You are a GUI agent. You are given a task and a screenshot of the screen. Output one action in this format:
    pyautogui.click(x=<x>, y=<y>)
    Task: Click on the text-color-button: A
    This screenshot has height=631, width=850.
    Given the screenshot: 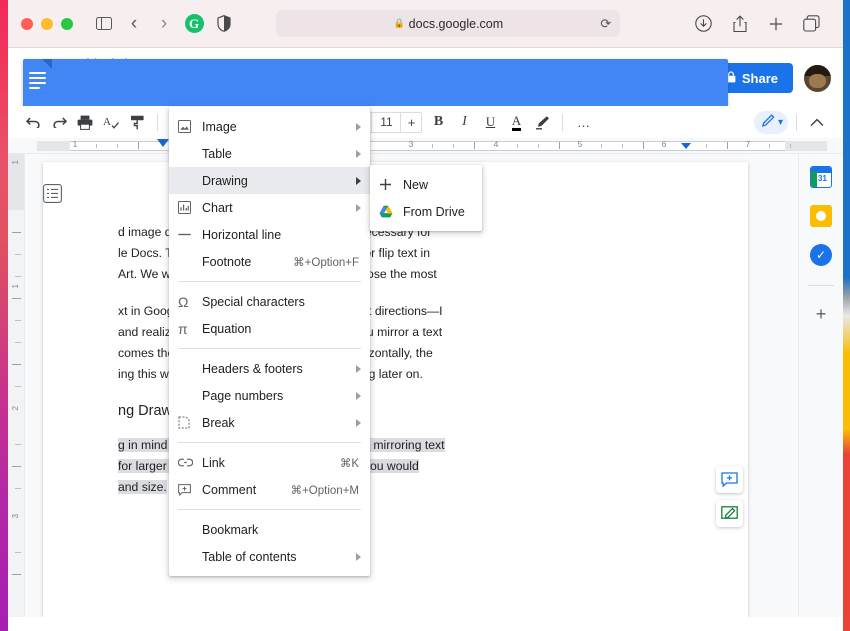 What is the action you would take?
    pyautogui.click(x=516, y=122)
    